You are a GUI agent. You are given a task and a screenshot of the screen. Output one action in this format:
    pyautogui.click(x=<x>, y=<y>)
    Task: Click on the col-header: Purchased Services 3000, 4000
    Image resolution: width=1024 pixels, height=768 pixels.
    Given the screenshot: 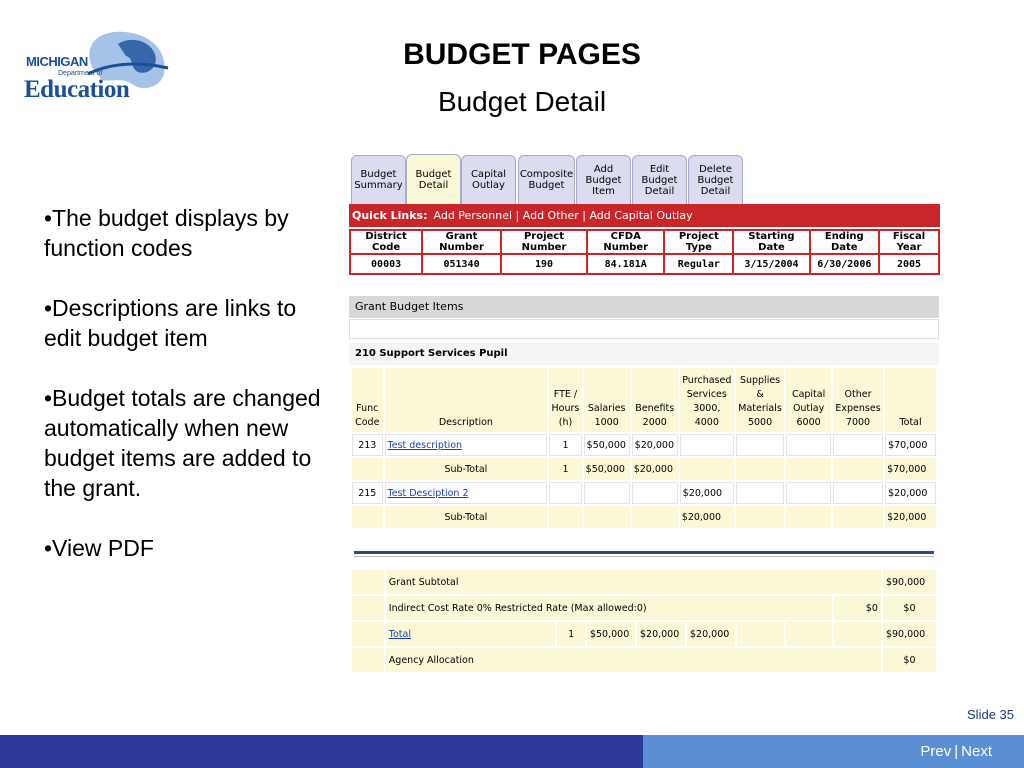 What is the action you would take?
    pyautogui.click(x=706, y=400)
    